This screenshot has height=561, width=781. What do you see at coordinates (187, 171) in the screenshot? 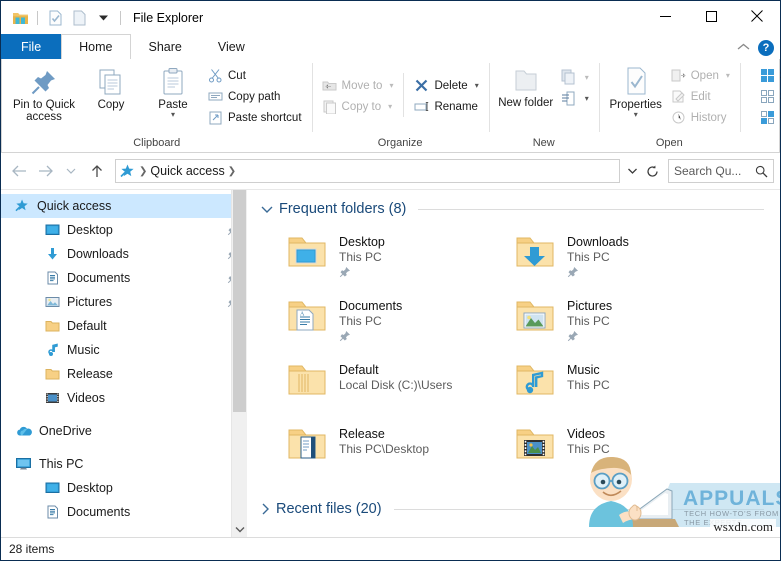
I see `breadcrumb-quick-access: Quick access` at bounding box center [187, 171].